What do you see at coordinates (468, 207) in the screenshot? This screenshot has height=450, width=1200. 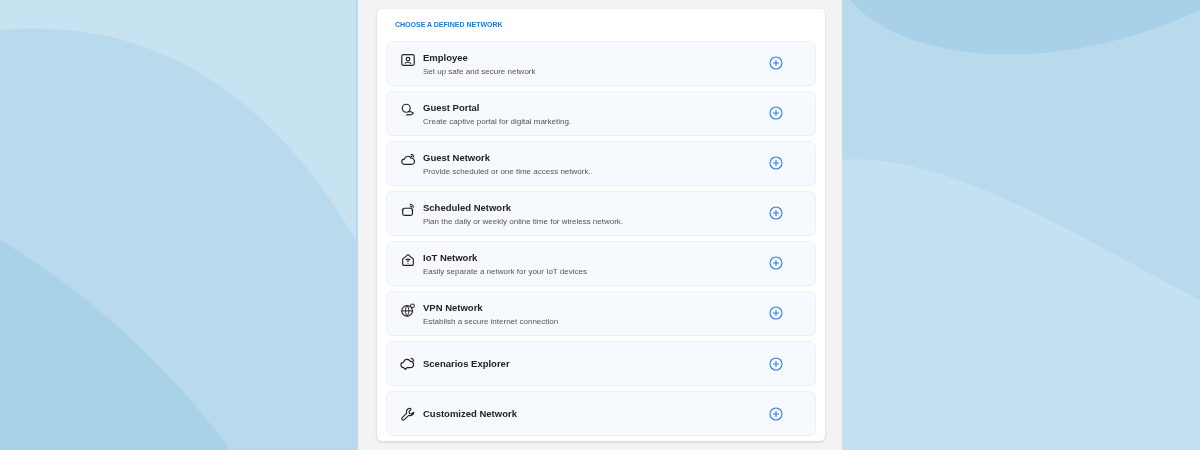 I see `option-title: Scheduled Network` at bounding box center [468, 207].